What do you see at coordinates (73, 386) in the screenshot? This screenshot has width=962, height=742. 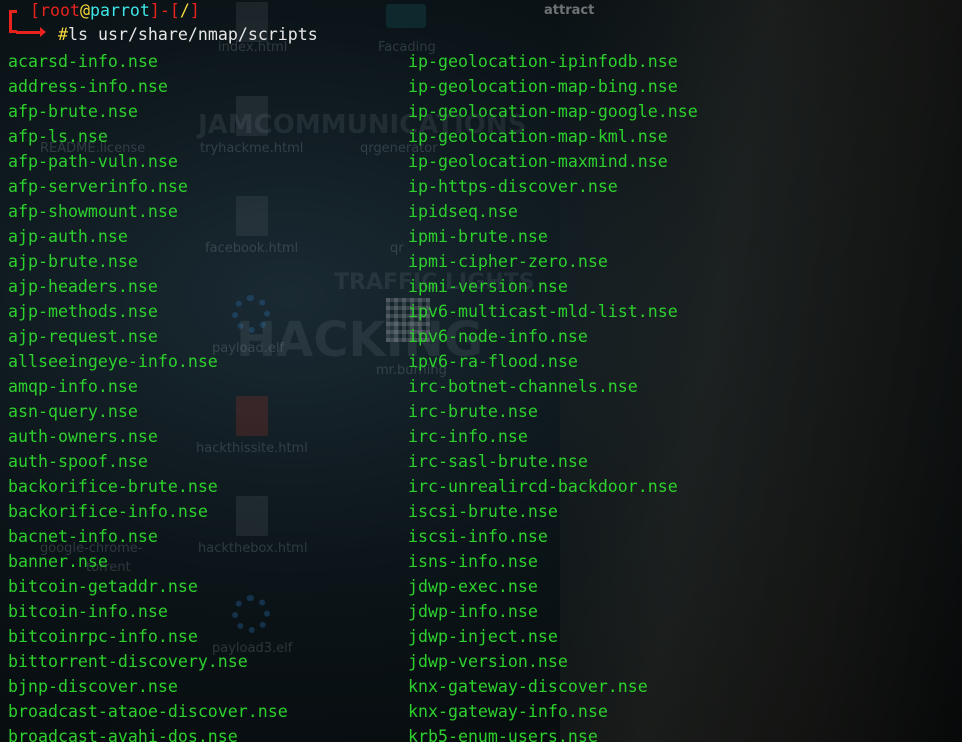 I see `script-file-entry: amqp-info.nse` at bounding box center [73, 386].